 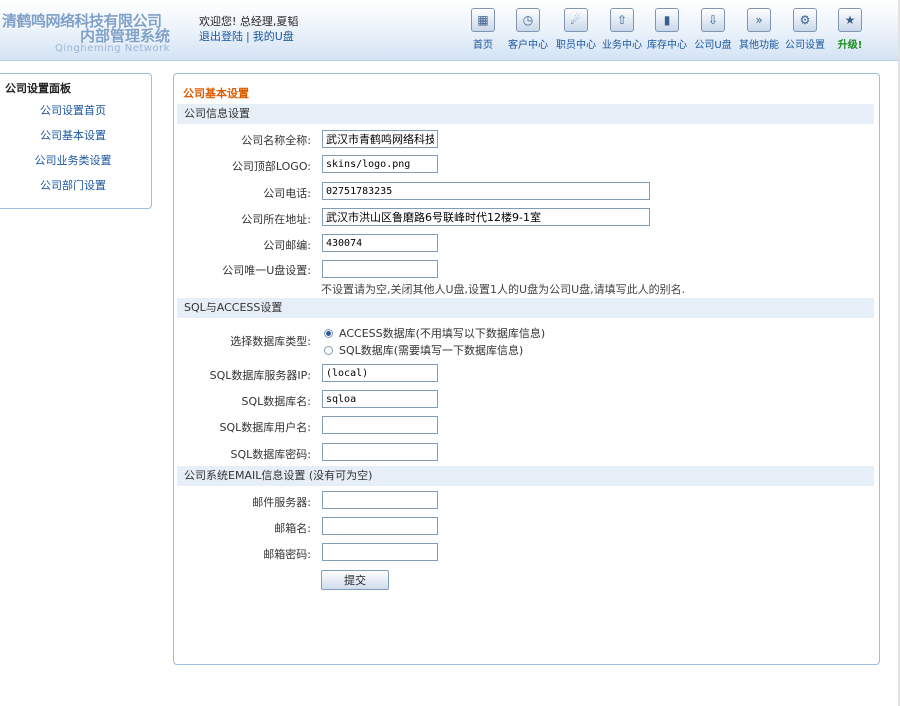 I want to click on mail-password-label: 邮箱密码:, so click(x=287, y=554).